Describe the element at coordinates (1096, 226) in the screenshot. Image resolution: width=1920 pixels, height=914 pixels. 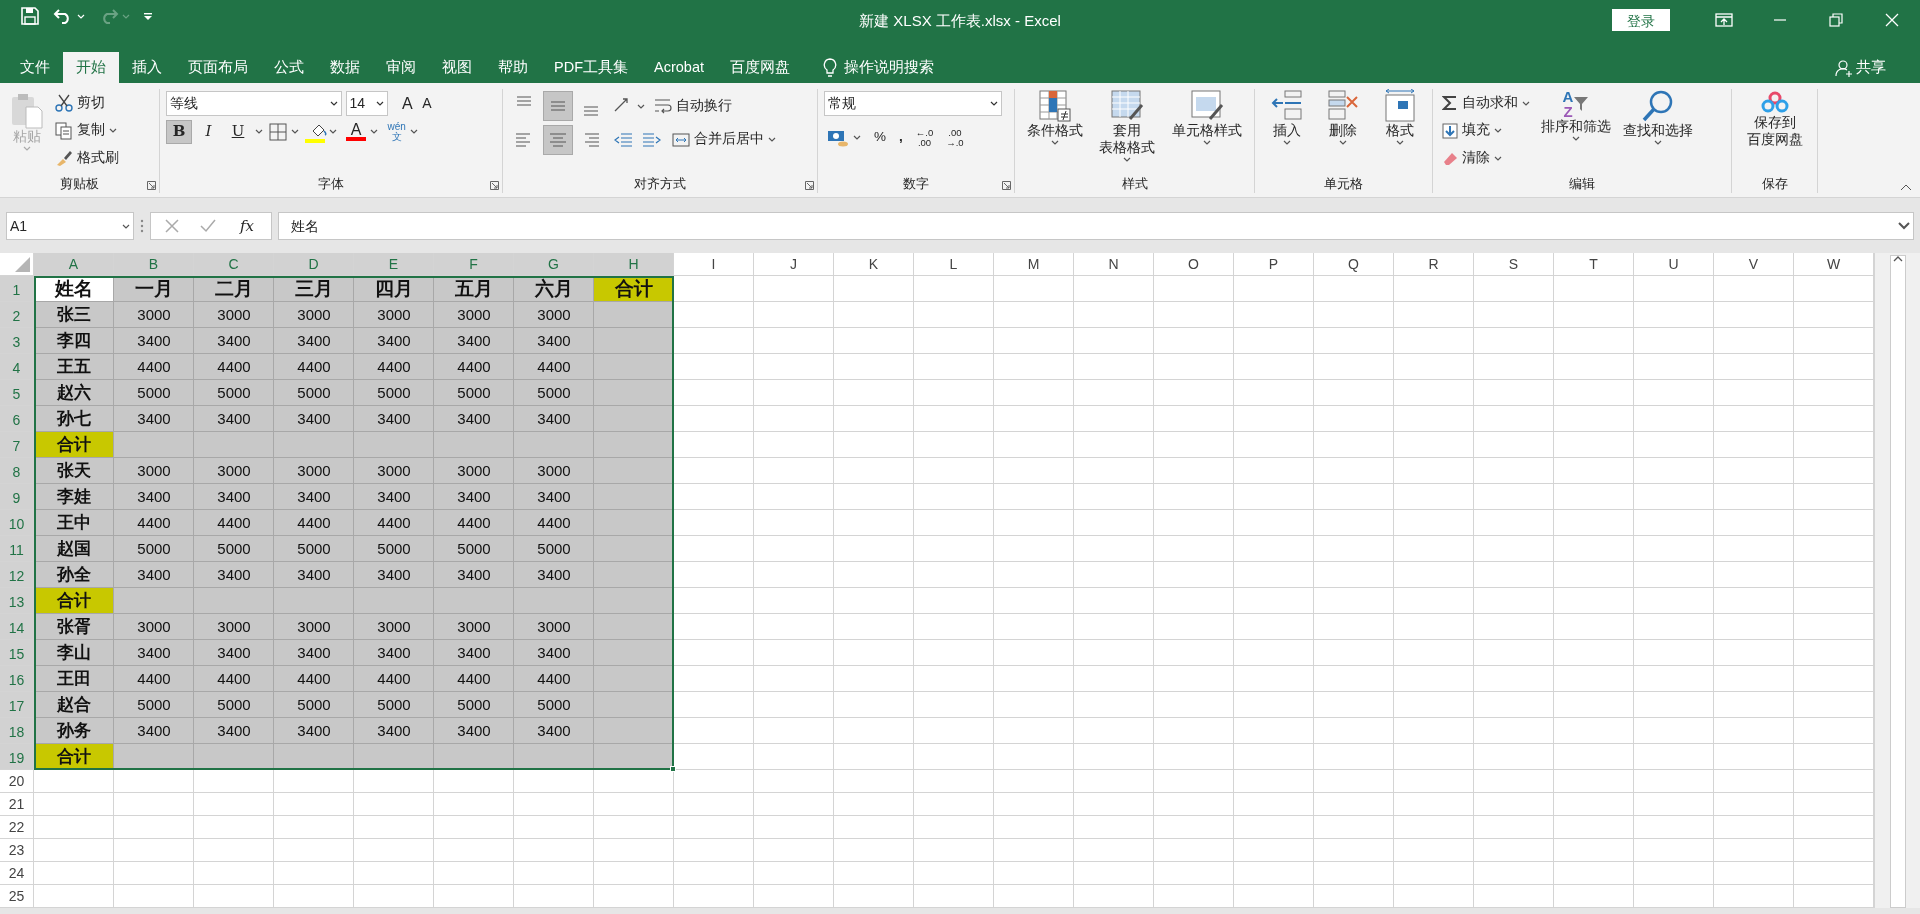
I see `formula-field: 姓名` at that location.